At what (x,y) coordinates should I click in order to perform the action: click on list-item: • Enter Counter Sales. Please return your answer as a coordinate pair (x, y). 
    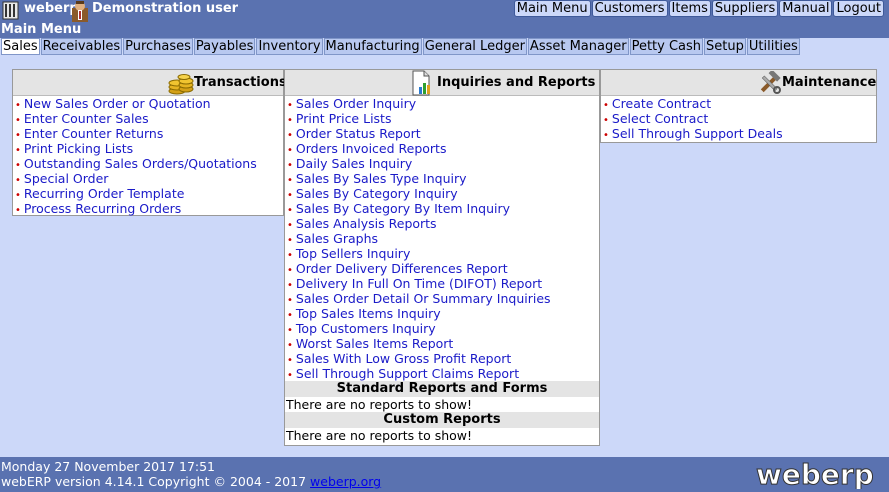
    Looking at the image, I should click on (82, 118).